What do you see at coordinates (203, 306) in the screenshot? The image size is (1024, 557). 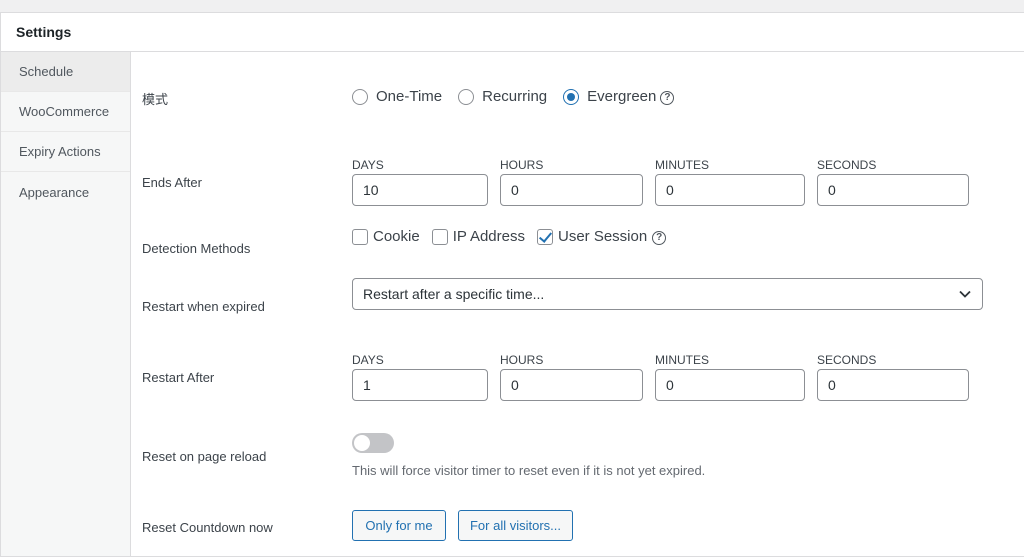 I see `restart-expired-label: Restart when expired` at bounding box center [203, 306].